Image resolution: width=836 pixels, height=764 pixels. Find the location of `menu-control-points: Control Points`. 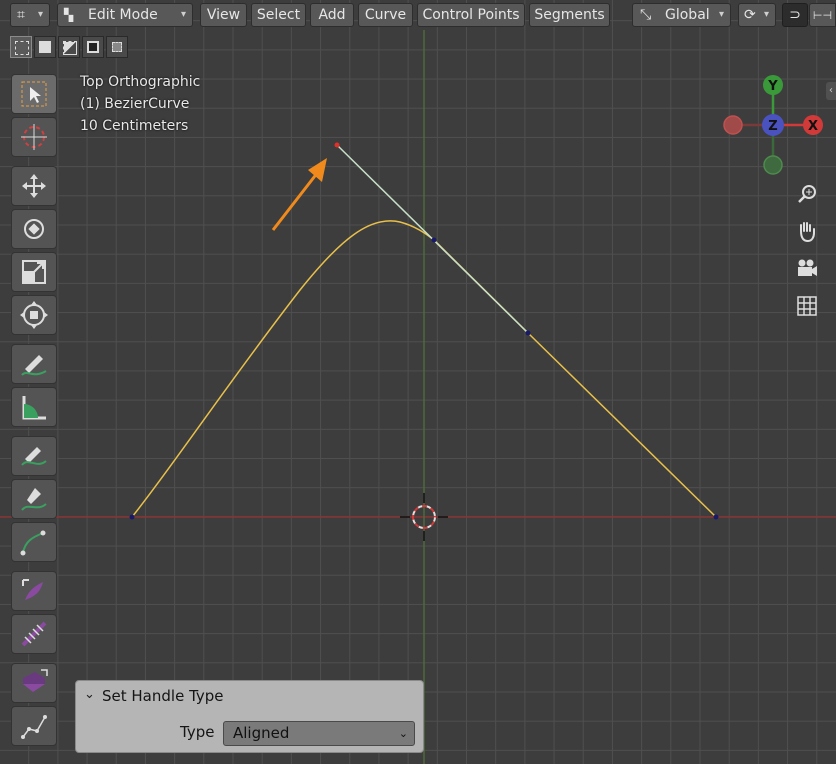

menu-control-points: Control Points is located at coordinates (471, 15).